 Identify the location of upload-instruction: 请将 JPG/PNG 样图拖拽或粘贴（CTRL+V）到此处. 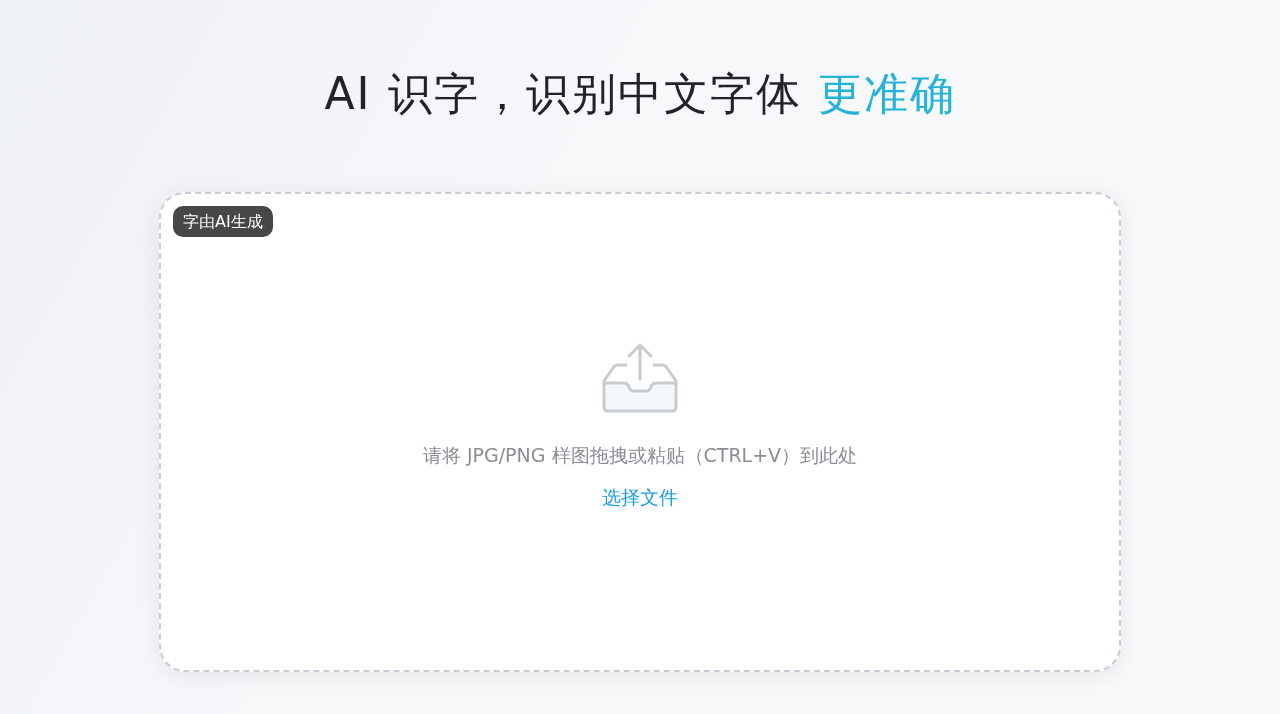
(640, 455).